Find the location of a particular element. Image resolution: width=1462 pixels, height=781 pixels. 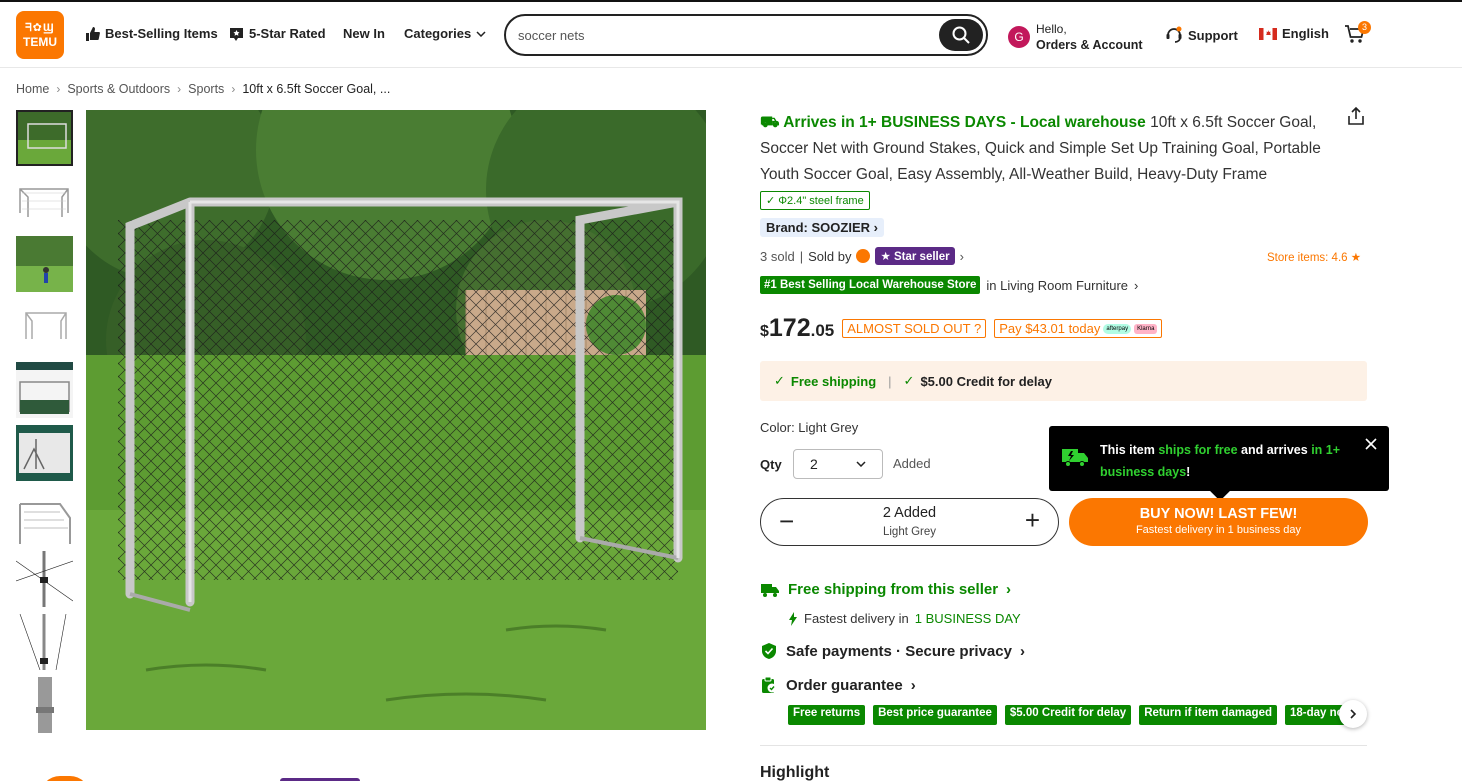

stepper-count: 2 Added is located at coordinates (909, 513).